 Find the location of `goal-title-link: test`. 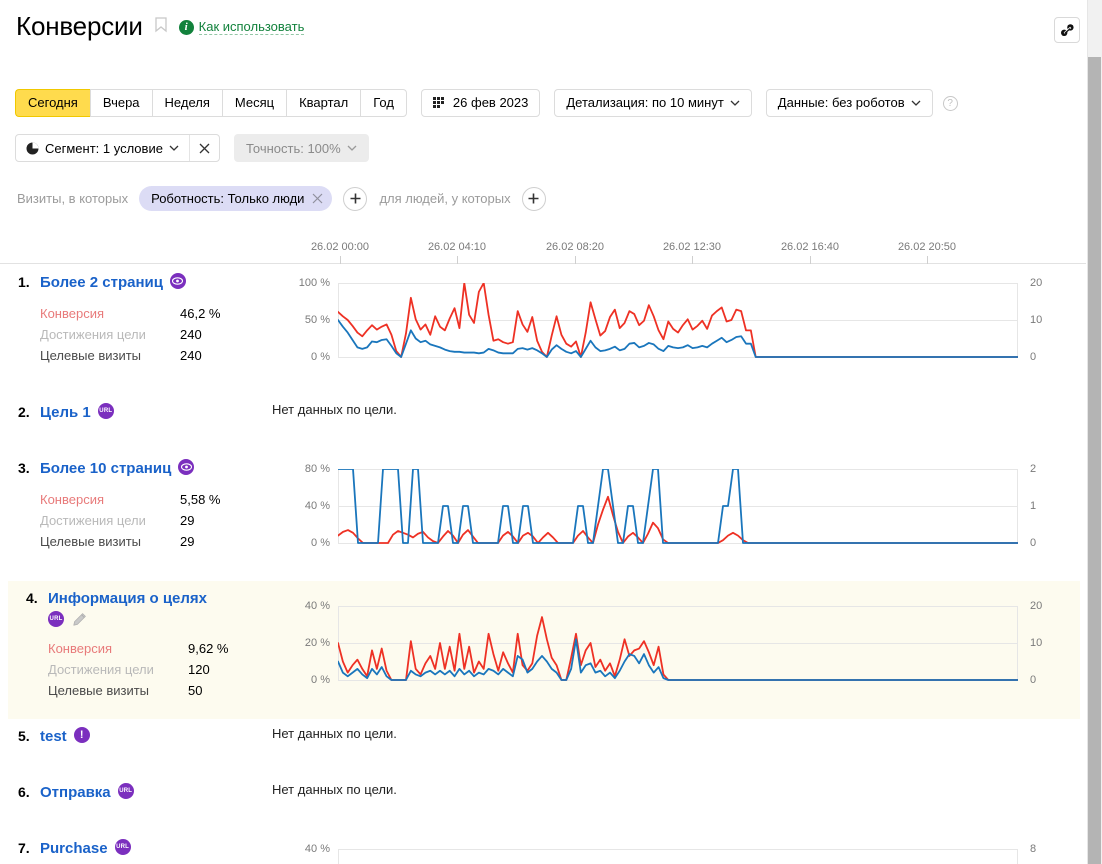

goal-title-link: test is located at coordinates (53, 736).